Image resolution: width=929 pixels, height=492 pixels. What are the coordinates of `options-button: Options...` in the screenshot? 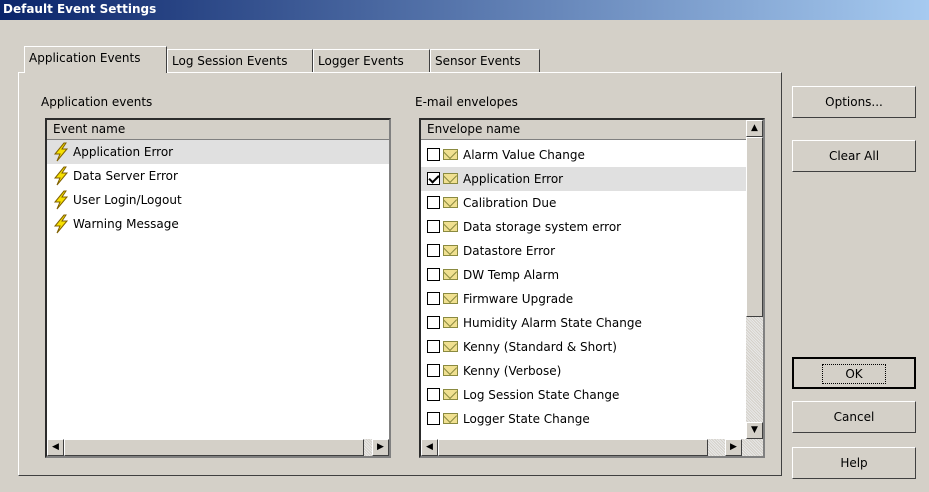 It's located at (854, 102).